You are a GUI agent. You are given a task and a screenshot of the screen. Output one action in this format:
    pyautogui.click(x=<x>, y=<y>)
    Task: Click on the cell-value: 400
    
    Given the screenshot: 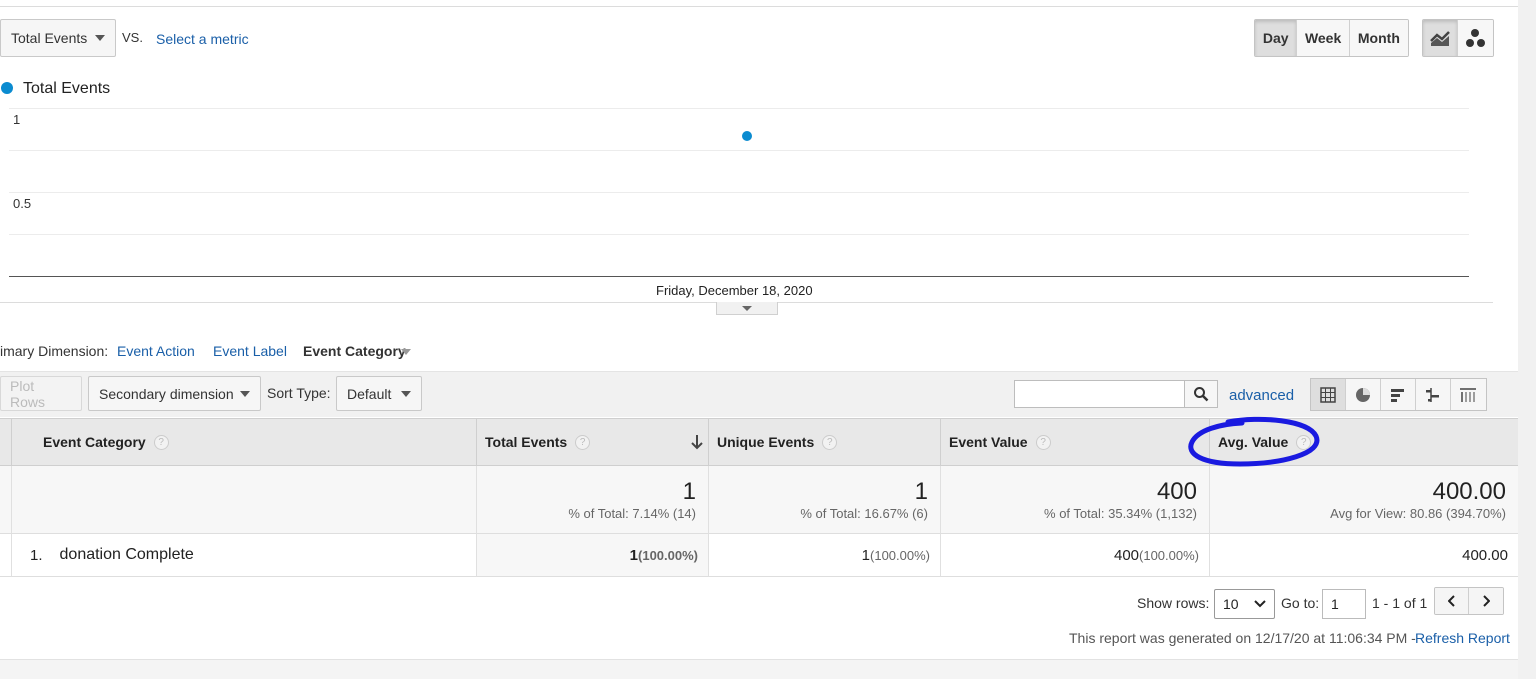 What is the action you would take?
    pyautogui.click(x=1126, y=555)
    